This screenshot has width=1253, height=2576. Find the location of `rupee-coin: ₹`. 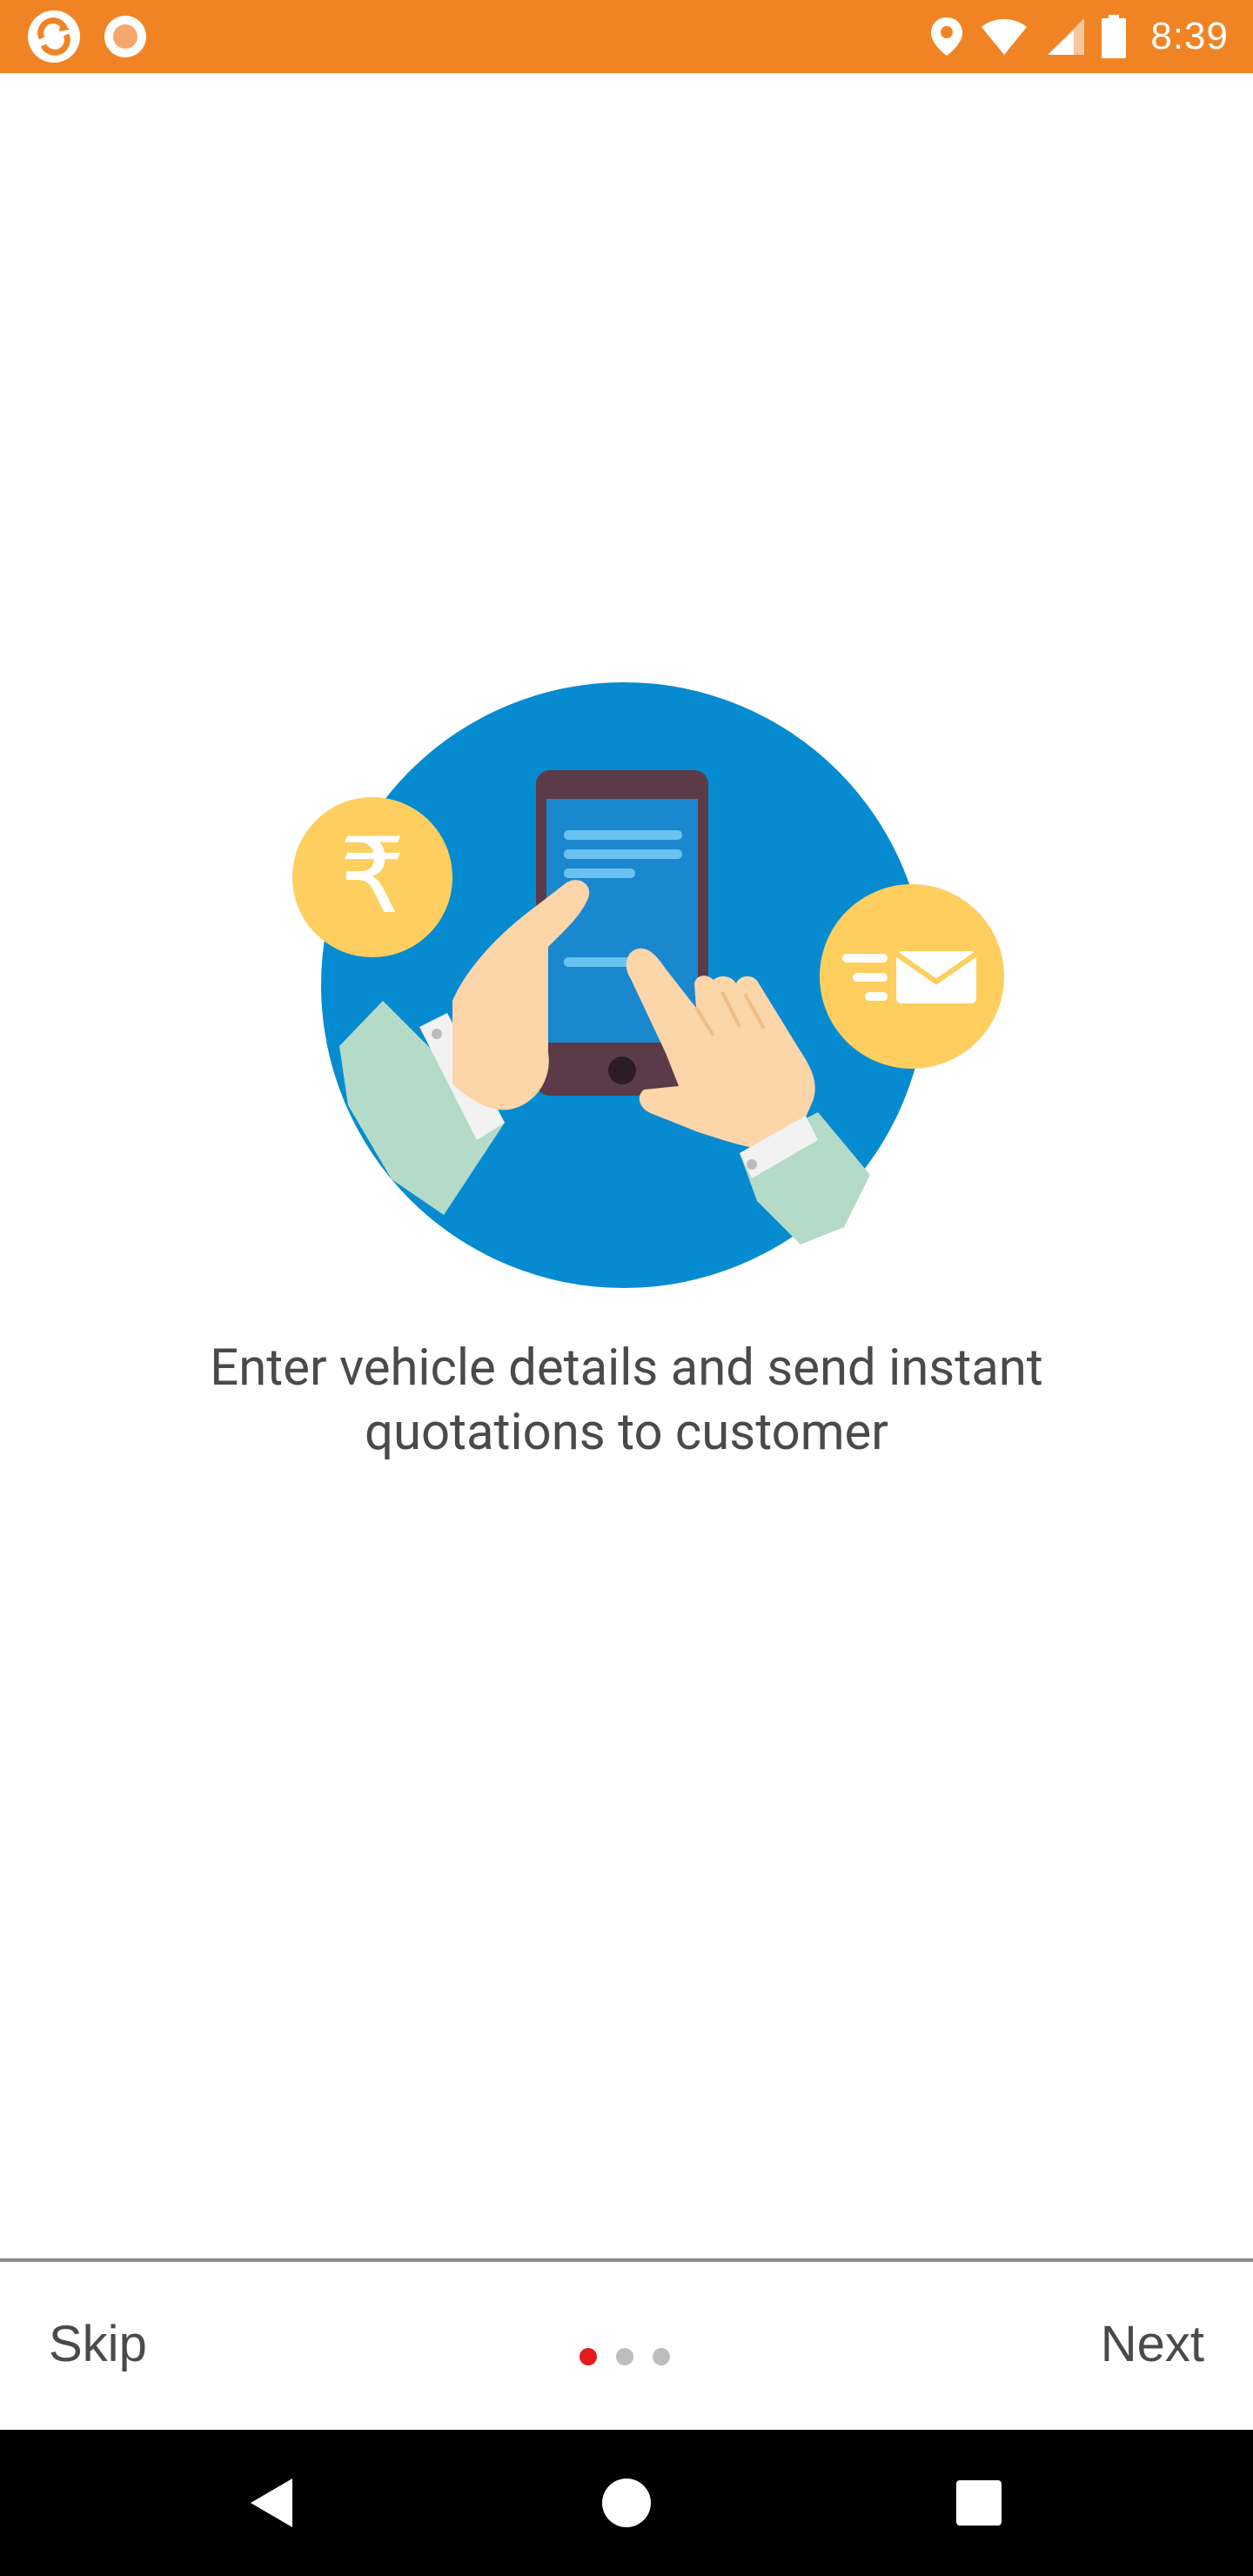

rupee-coin: ₹ is located at coordinates (372, 877).